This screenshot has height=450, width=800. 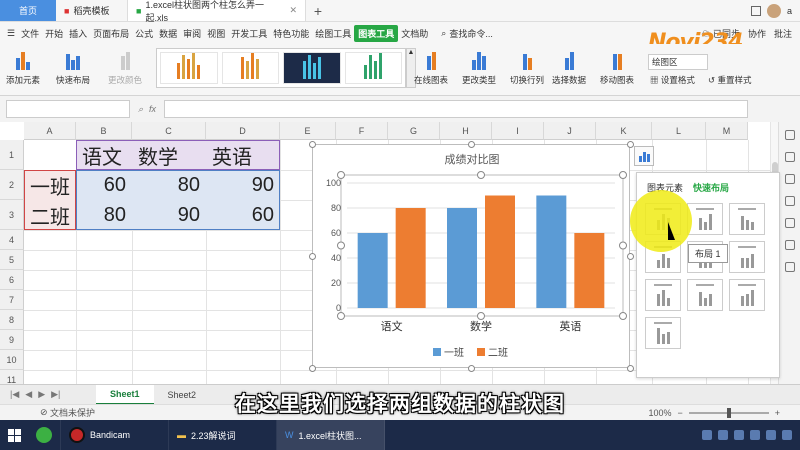 I want to click on column-header: M, so click(x=727, y=131).